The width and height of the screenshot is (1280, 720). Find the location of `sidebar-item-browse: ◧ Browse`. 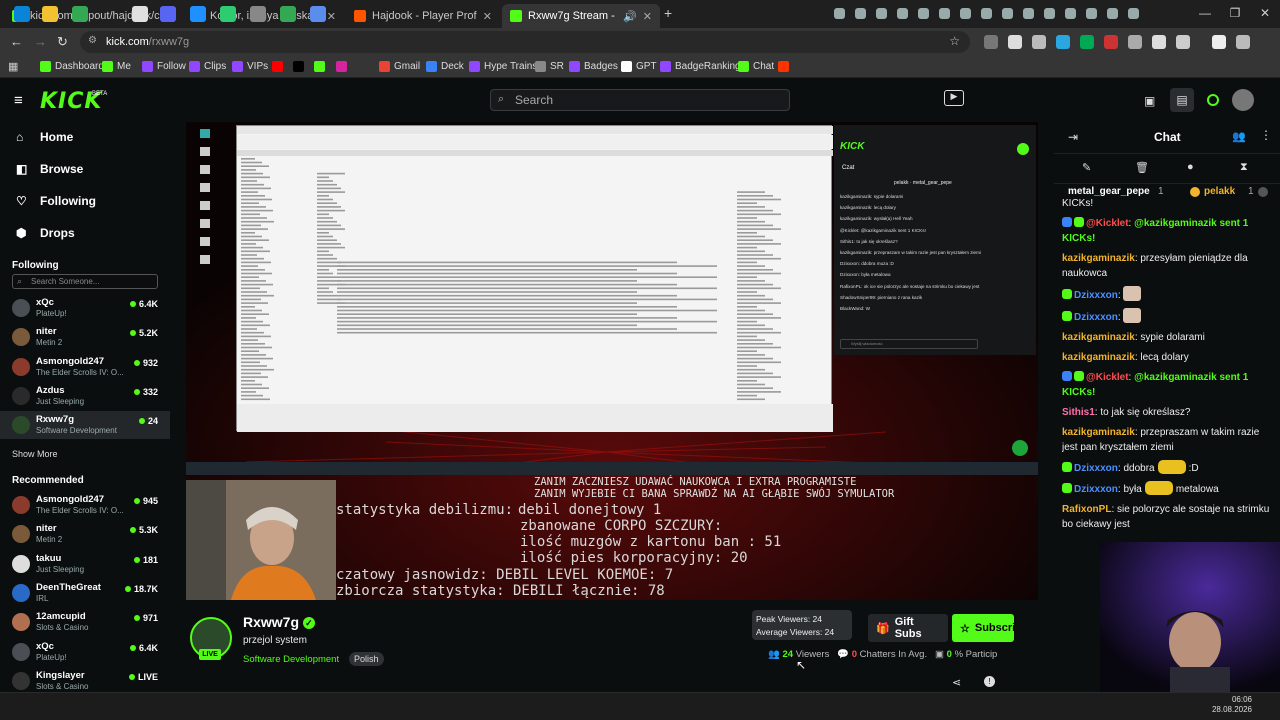

sidebar-item-browse: ◧ Browse is located at coordinates (49, 169).